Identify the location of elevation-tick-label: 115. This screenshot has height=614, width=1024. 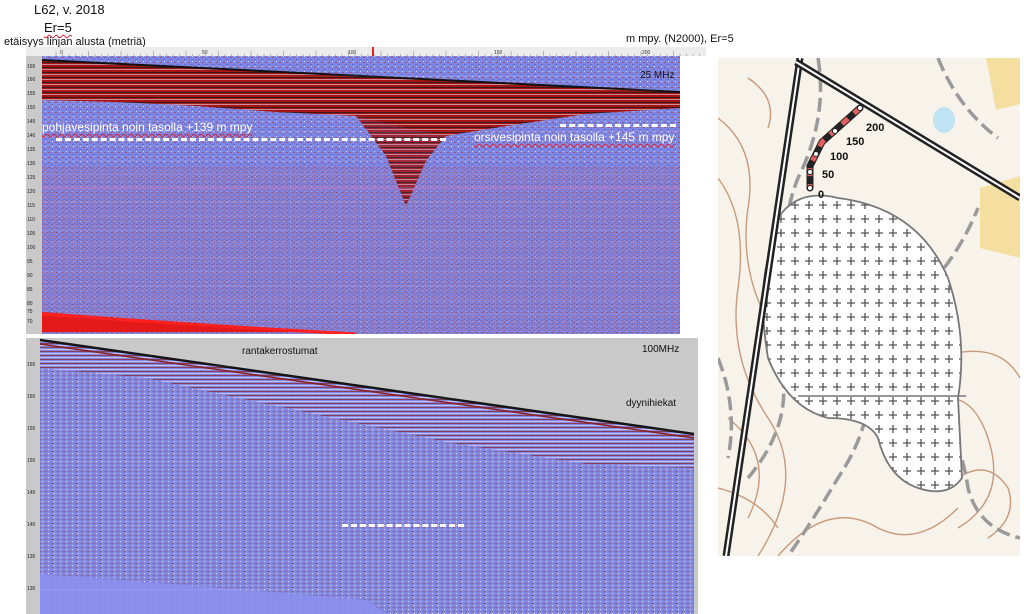
(31, 206).